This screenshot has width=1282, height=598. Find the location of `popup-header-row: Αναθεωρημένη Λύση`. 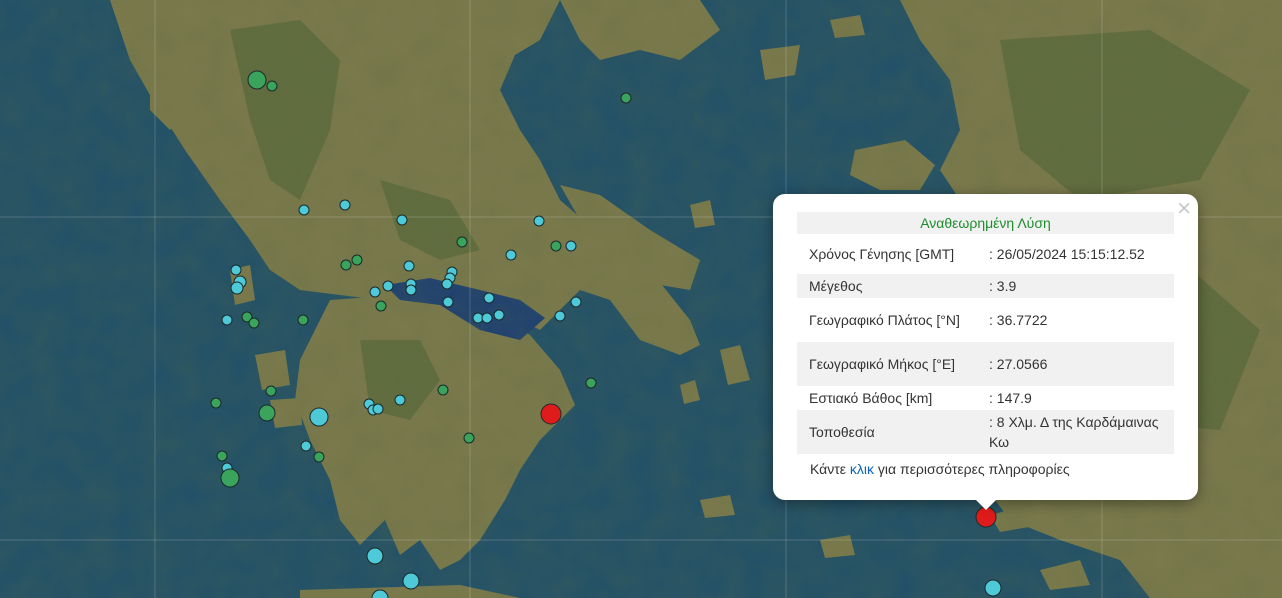

popup-header-row: Αναθεωρημένη Λύση is located at coordinates (985, 223).